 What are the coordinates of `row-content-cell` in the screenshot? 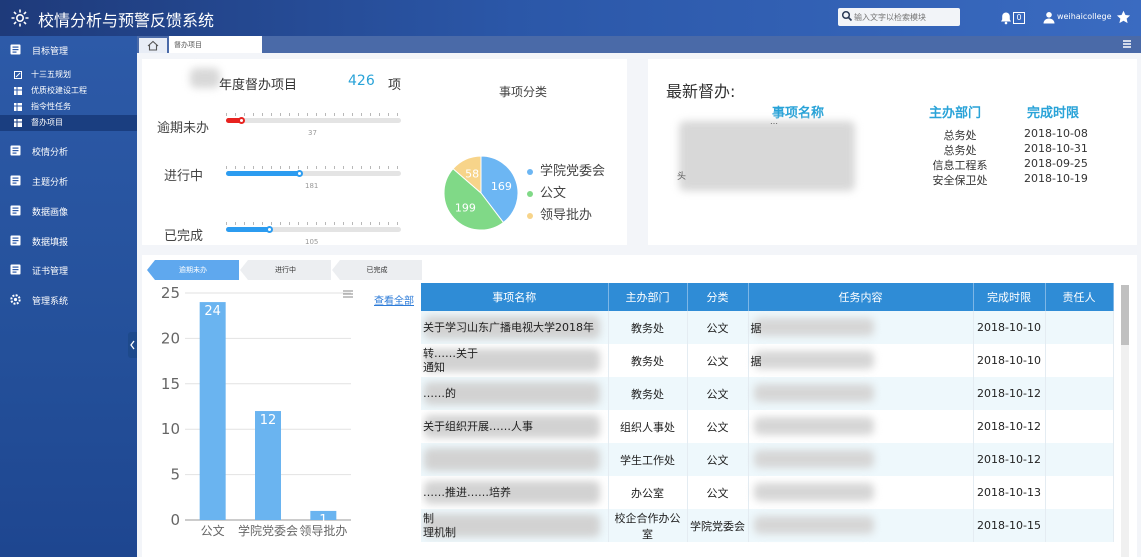 It's located at (861, 525).